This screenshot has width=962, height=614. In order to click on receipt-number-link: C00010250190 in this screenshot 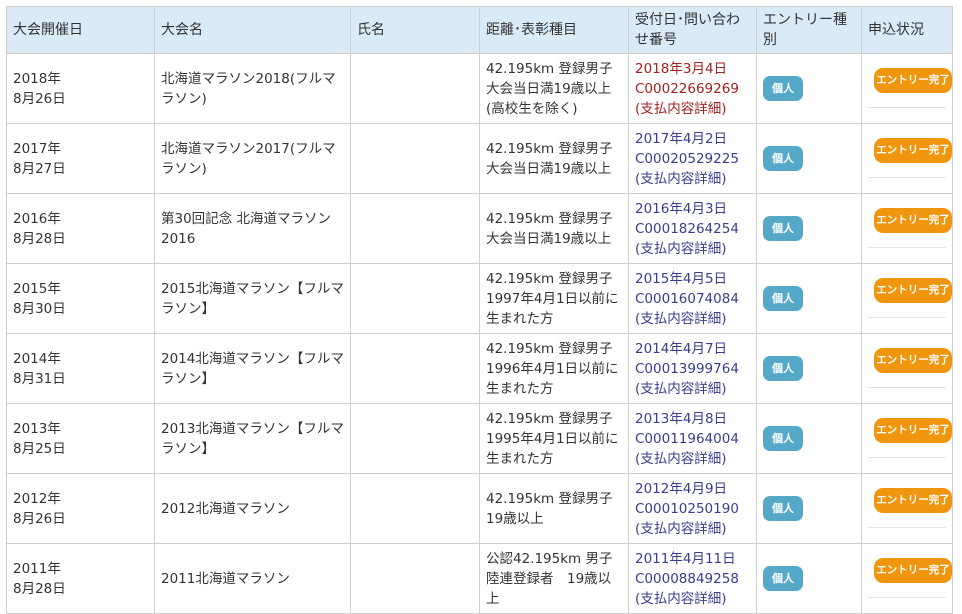, I will do `click(692, 509)`.